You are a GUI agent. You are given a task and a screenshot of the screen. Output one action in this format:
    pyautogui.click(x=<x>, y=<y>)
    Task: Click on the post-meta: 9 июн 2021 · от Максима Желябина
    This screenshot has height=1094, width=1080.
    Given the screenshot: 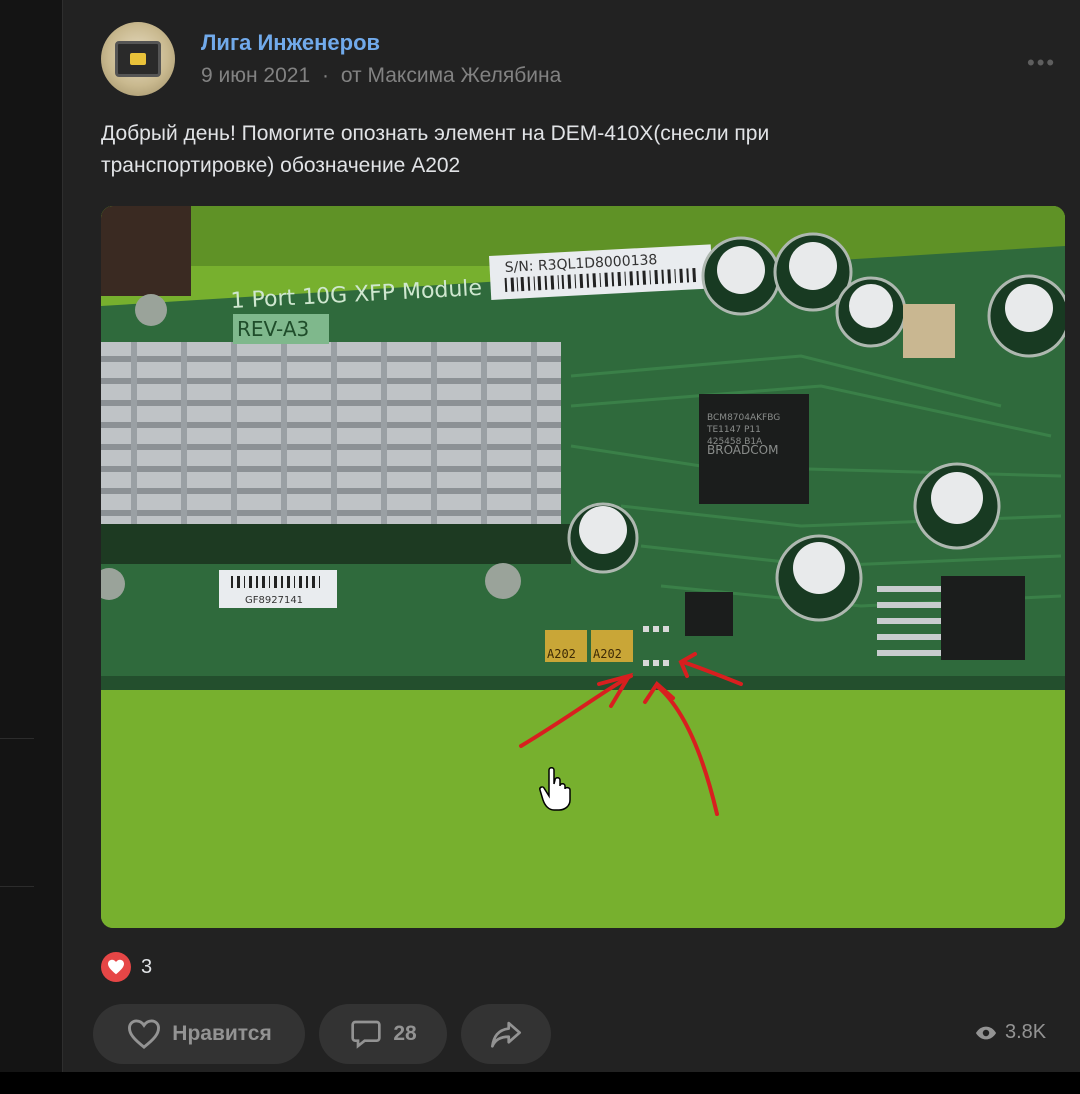 What is the action you would take?
    pyautogui.click(x=381, y=76)
    